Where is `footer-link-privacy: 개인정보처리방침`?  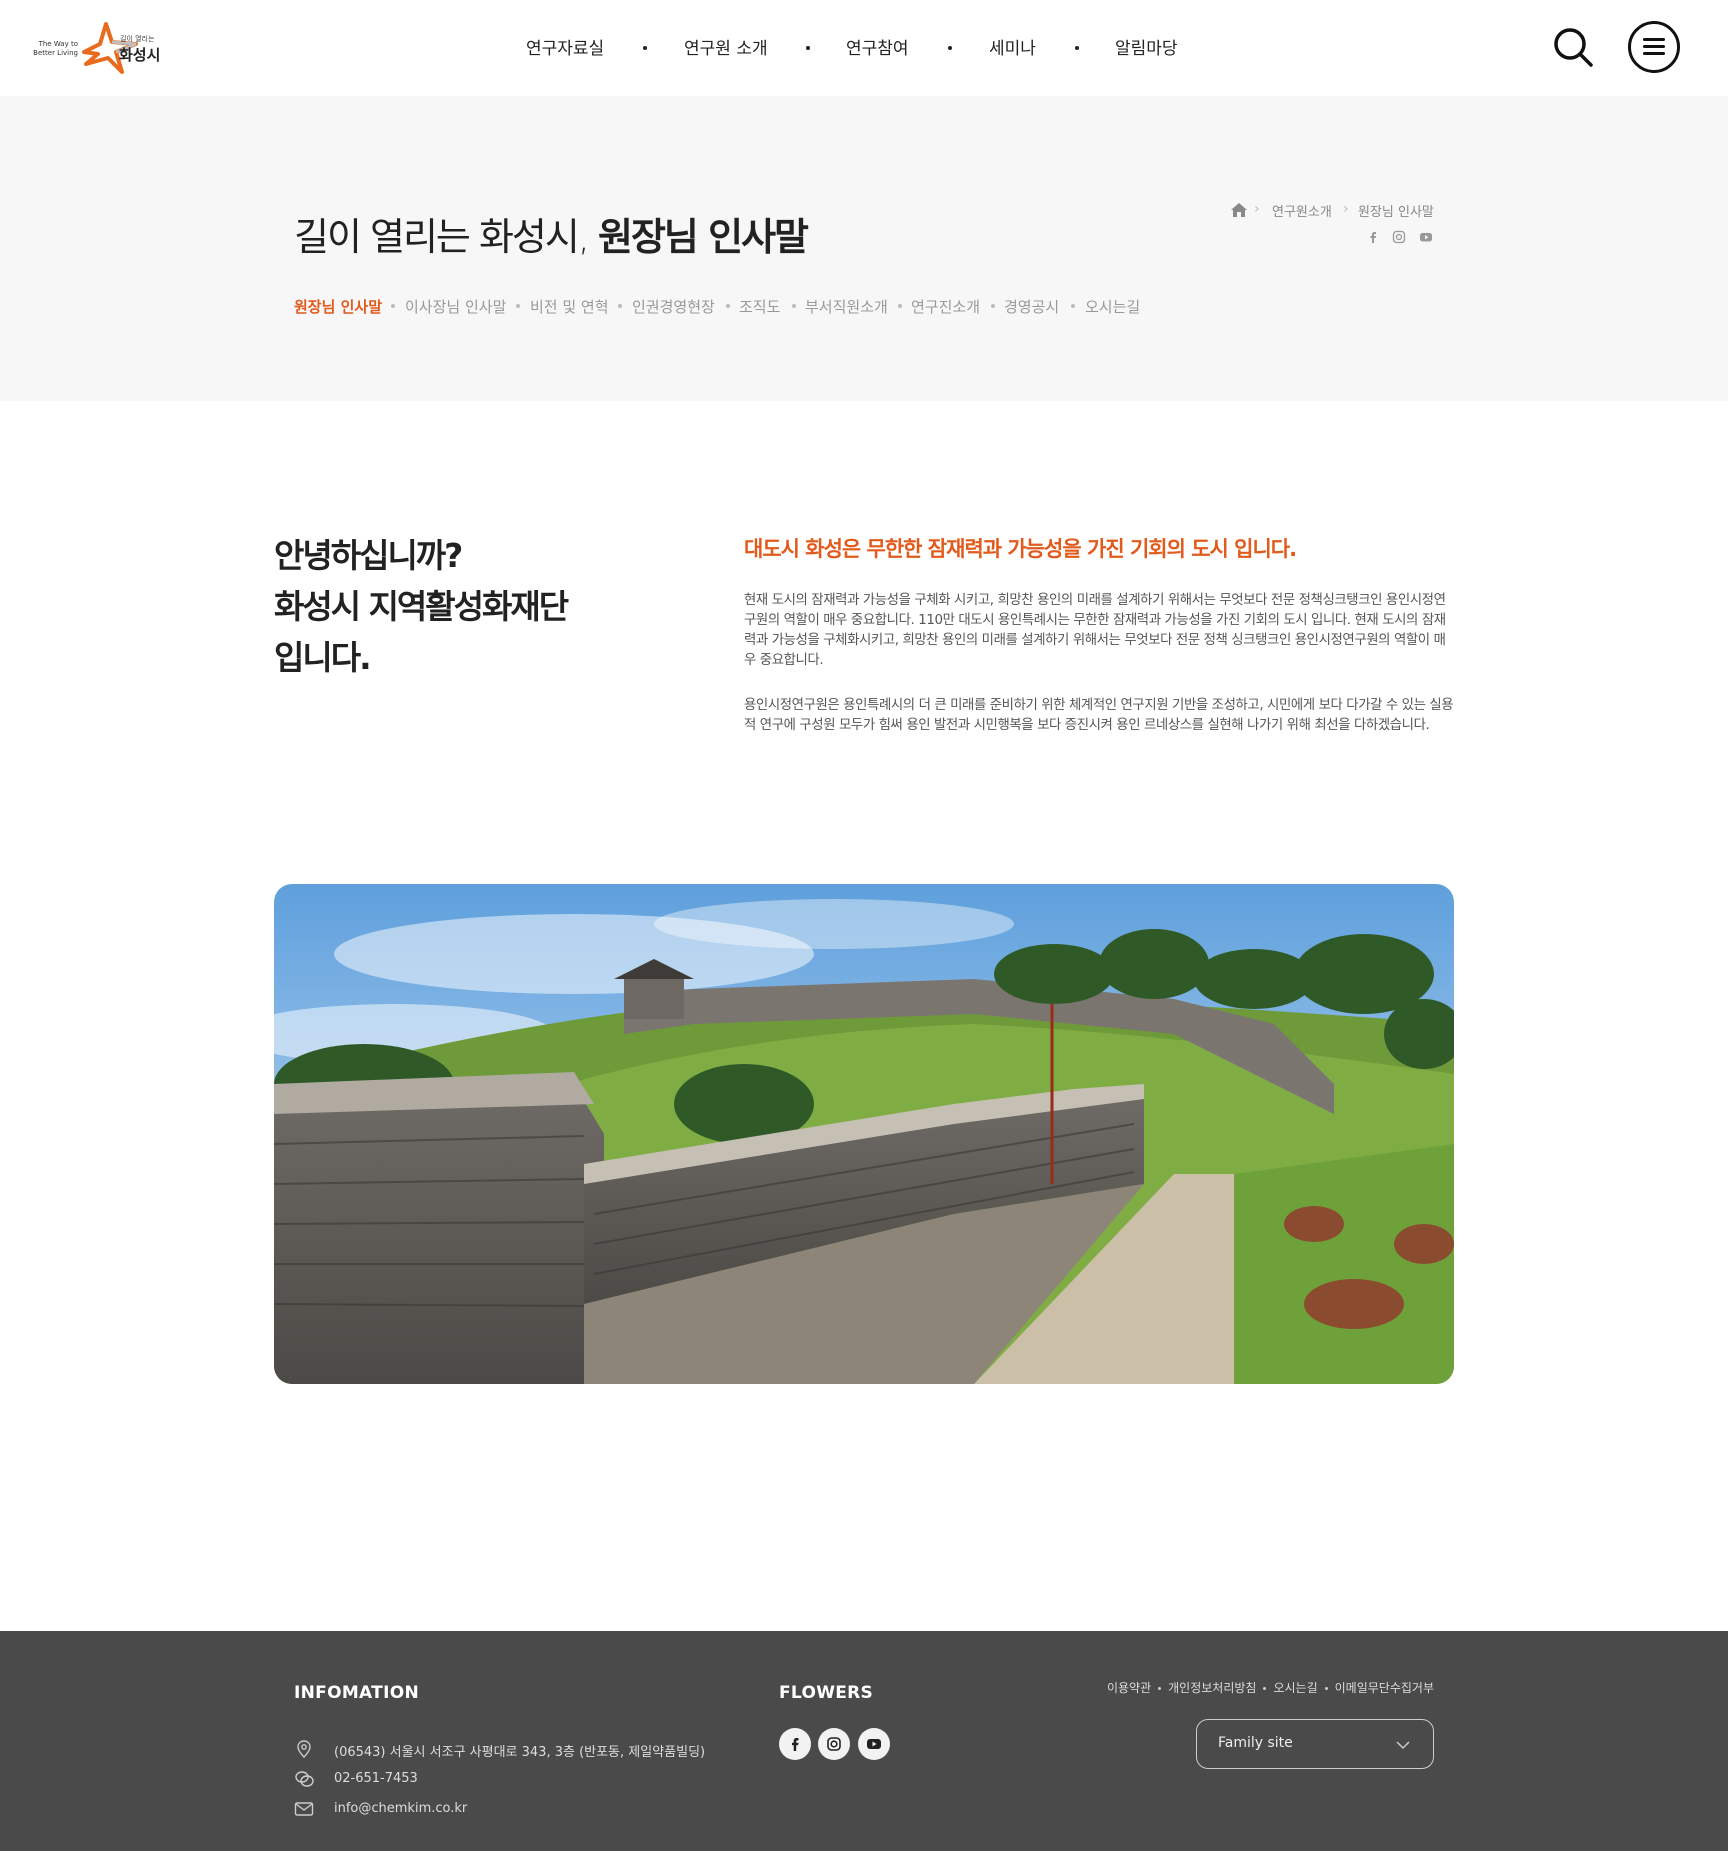 footer-link-privacy: 개인정보처리방침 is located at coordinates (1212, 1688).